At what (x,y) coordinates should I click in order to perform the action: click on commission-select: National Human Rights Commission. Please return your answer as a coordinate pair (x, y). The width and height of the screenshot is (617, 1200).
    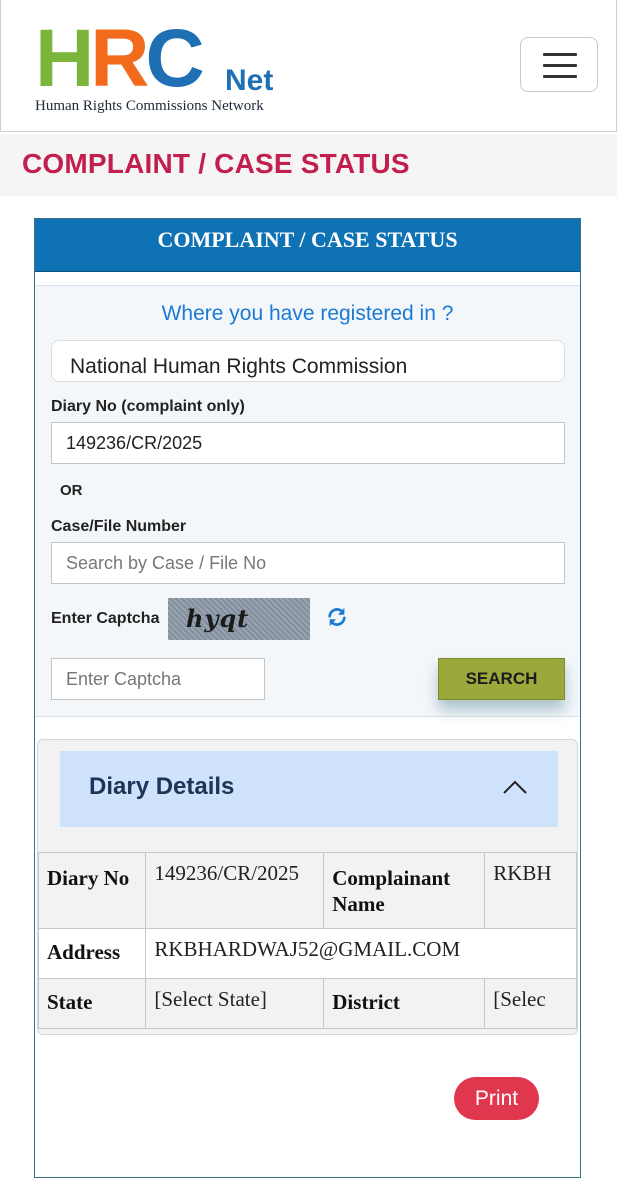
    Looking at the image, I should click on (308, 361).